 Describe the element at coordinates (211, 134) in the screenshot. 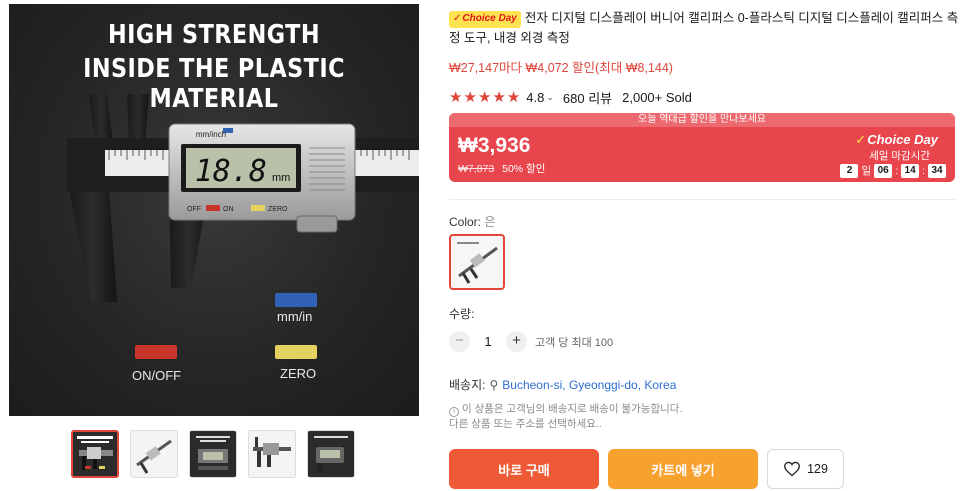

I see `unit-tag-text: mm/inch` at that location.